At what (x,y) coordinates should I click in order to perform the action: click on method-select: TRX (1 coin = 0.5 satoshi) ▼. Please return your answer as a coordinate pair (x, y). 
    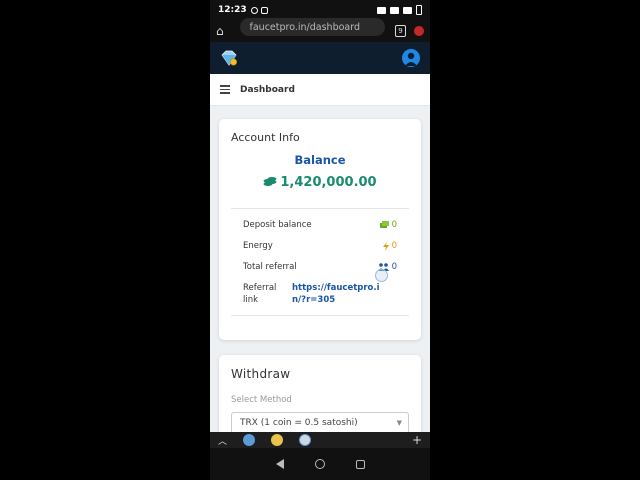
    Looking at the image, I should click on (320, 422).